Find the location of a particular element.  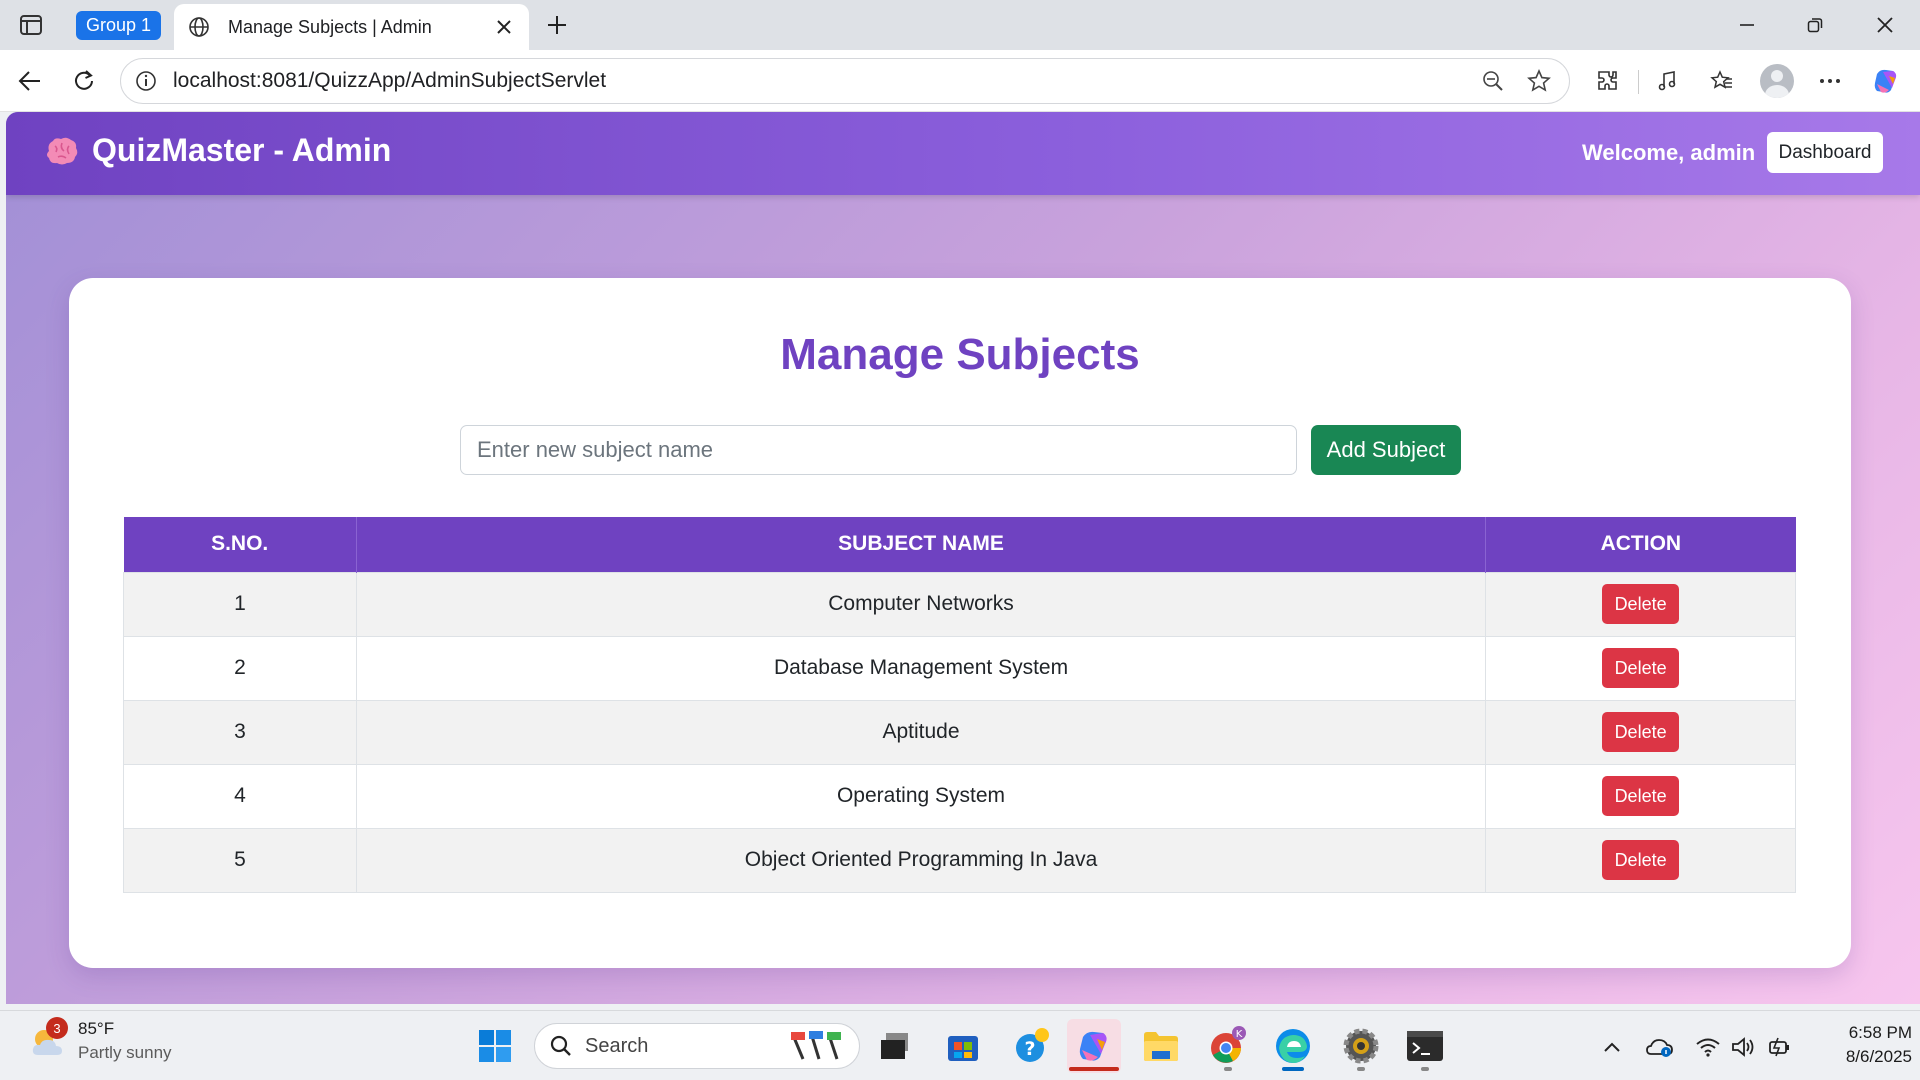

search-label: Search is located at coordinates (617, 1045).